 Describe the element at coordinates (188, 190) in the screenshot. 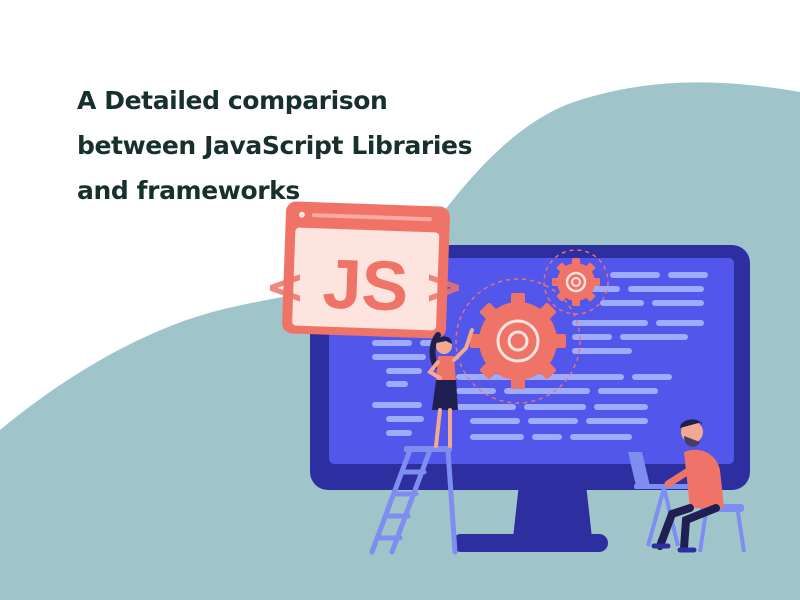

I see `title-line-3: and frameworks` at that location.